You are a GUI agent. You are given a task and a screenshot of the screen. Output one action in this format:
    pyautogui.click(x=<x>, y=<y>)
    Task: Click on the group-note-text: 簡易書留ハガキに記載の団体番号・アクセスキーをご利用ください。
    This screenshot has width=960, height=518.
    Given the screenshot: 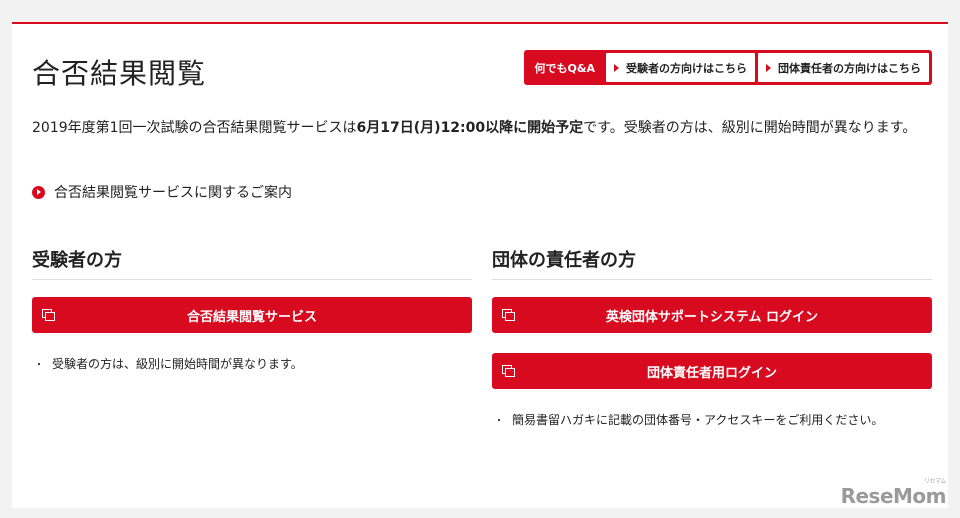 What is the action you would take?
    pyautogui.click(x=698, y=420)
    